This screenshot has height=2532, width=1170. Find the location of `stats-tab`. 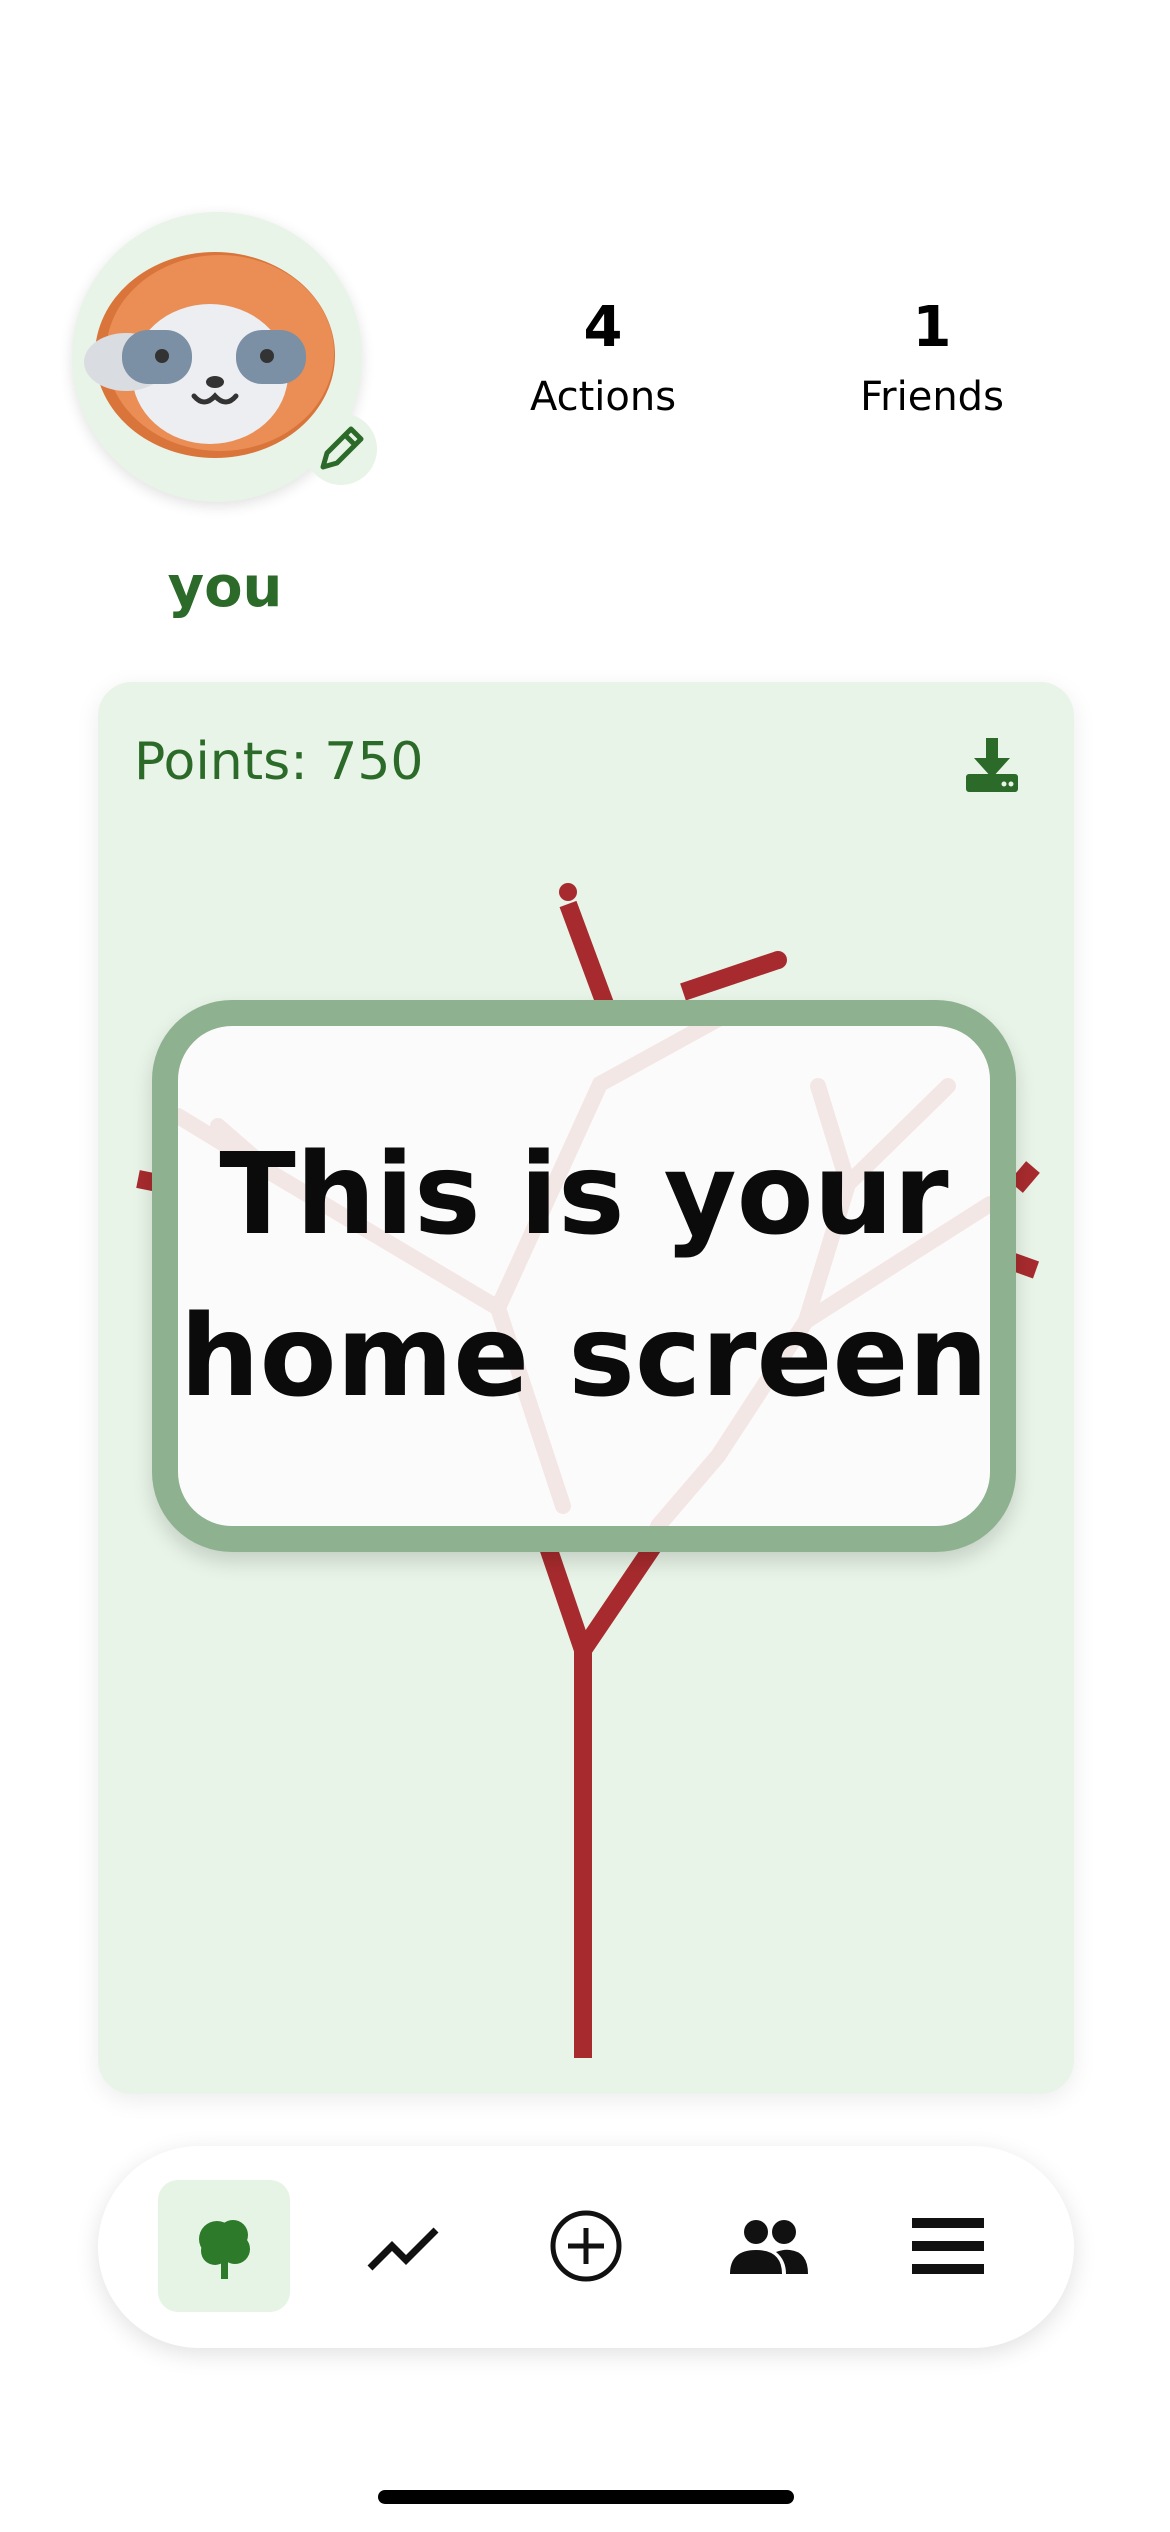

stats-tab is located at coordinates (404, 2246).